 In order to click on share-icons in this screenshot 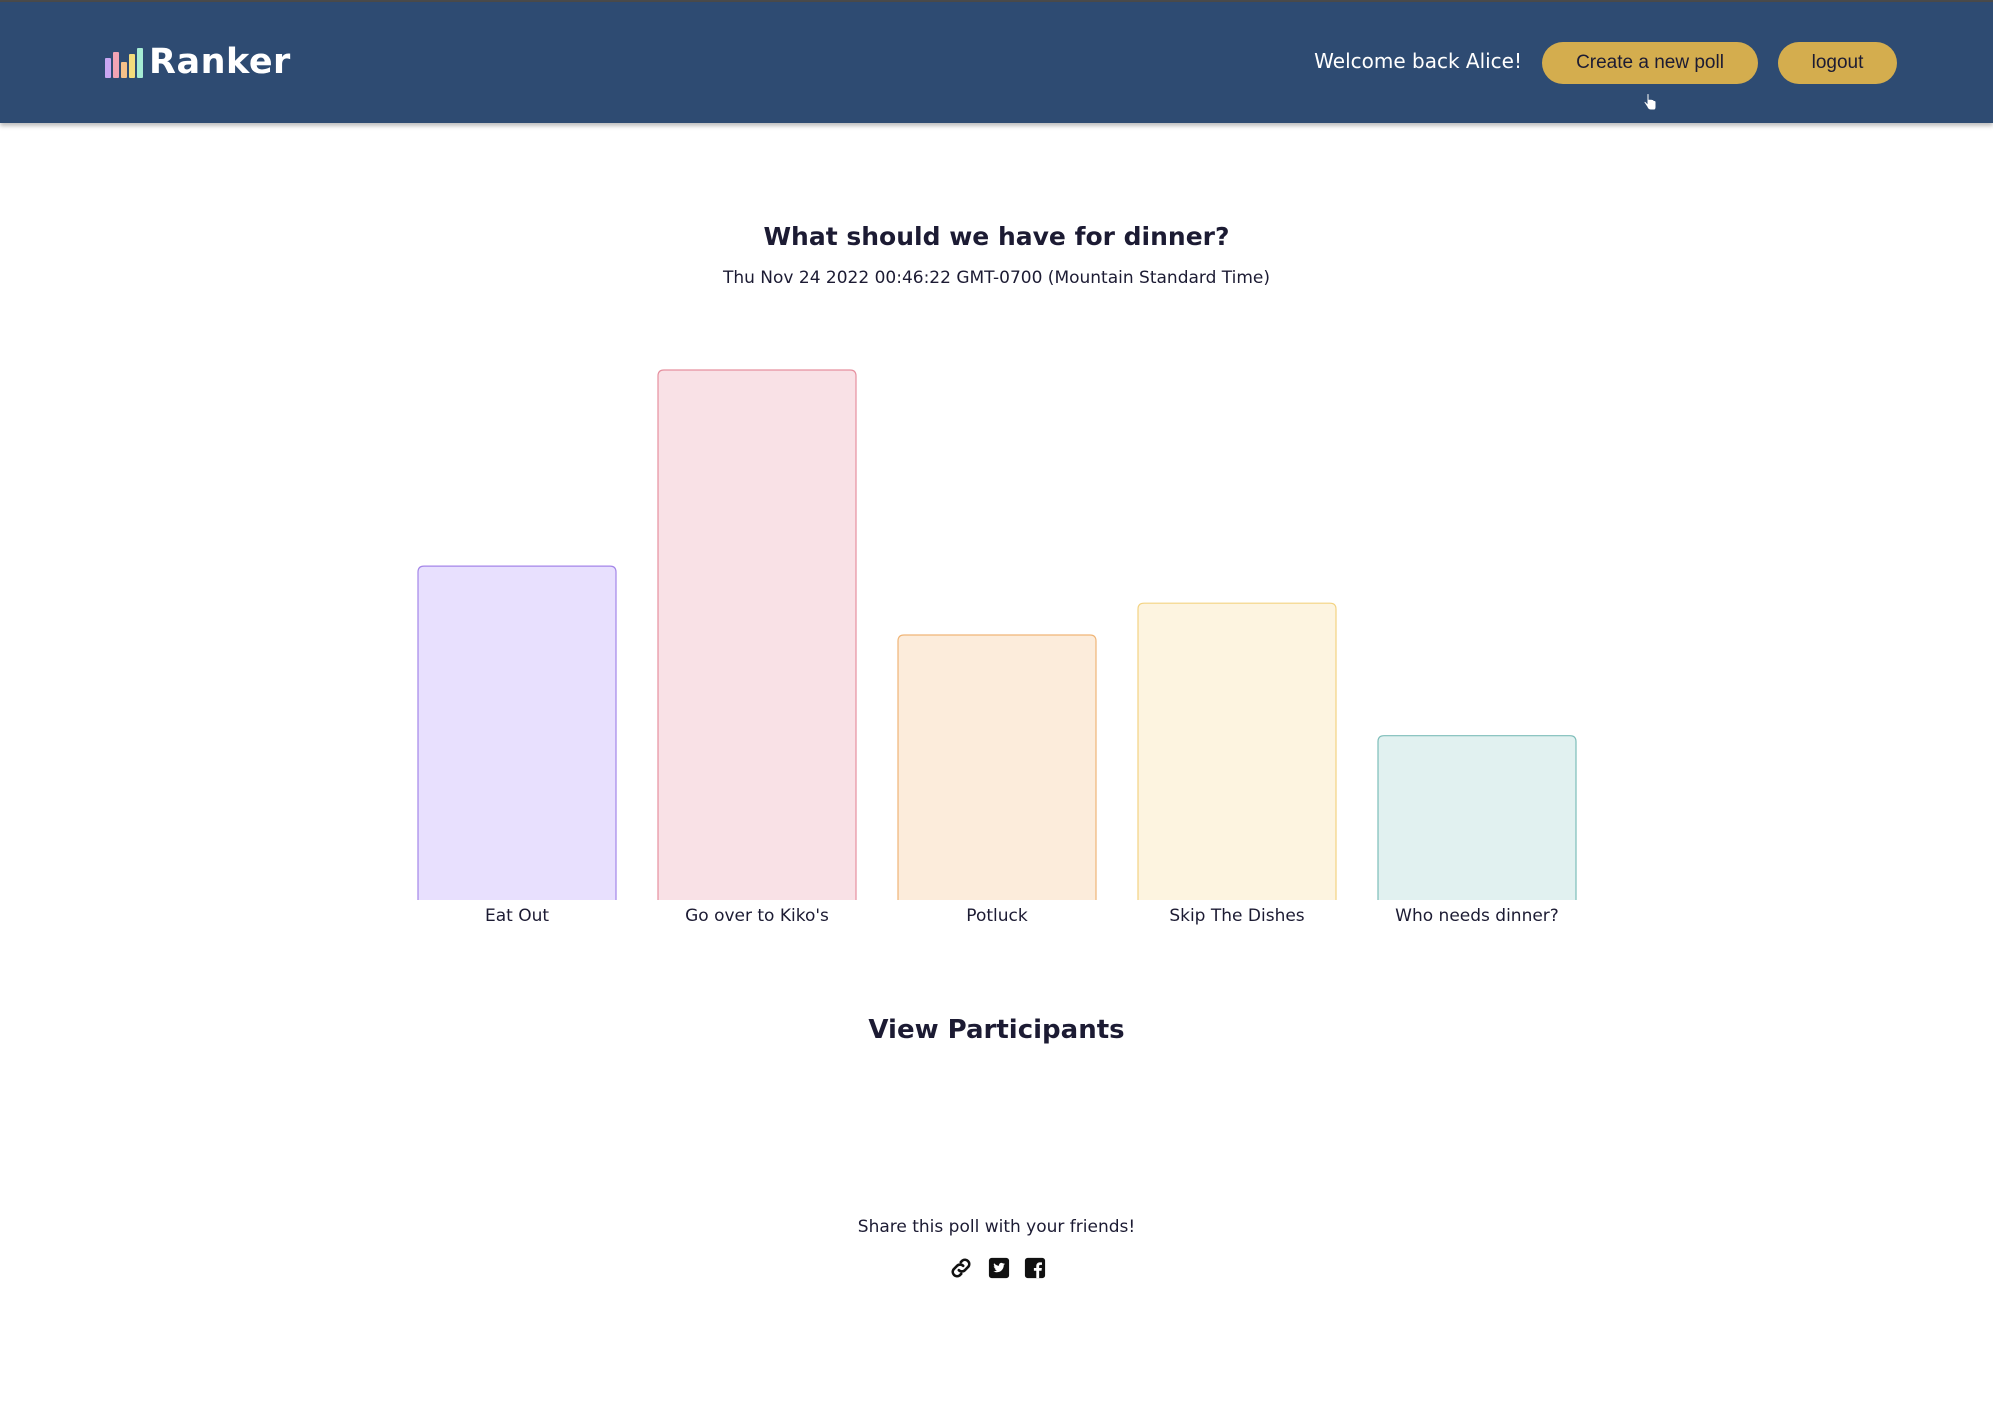, I will do `click(997, 1268)`.